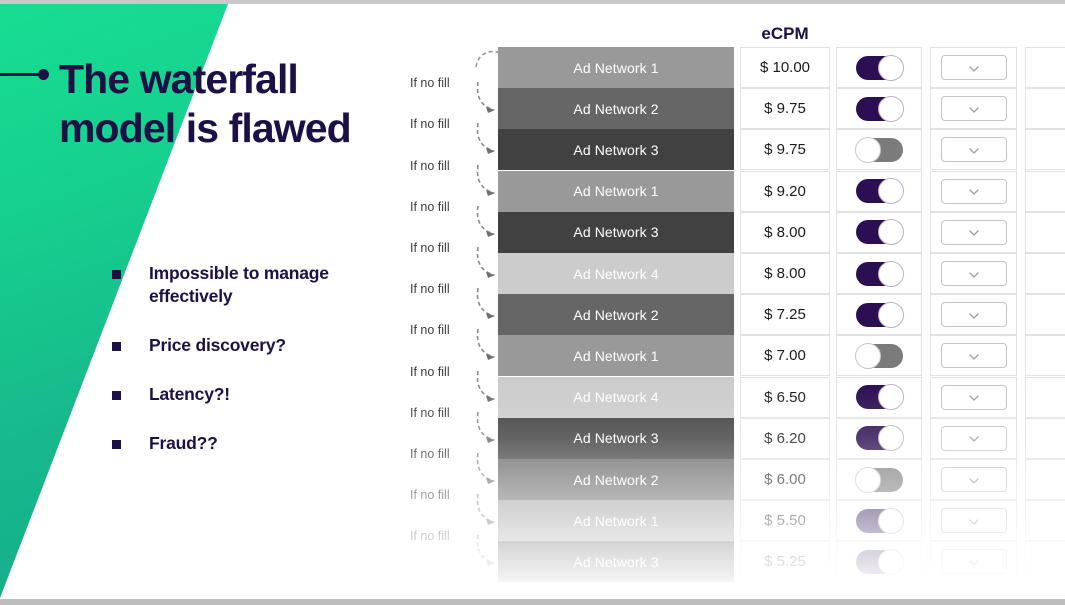 This screenshot has height=605, width=1065. What do you see at coordinates (183, 443) in the screenshot?
I see `bullet-item-label: Fraud??` at bounding box center [183, 443].